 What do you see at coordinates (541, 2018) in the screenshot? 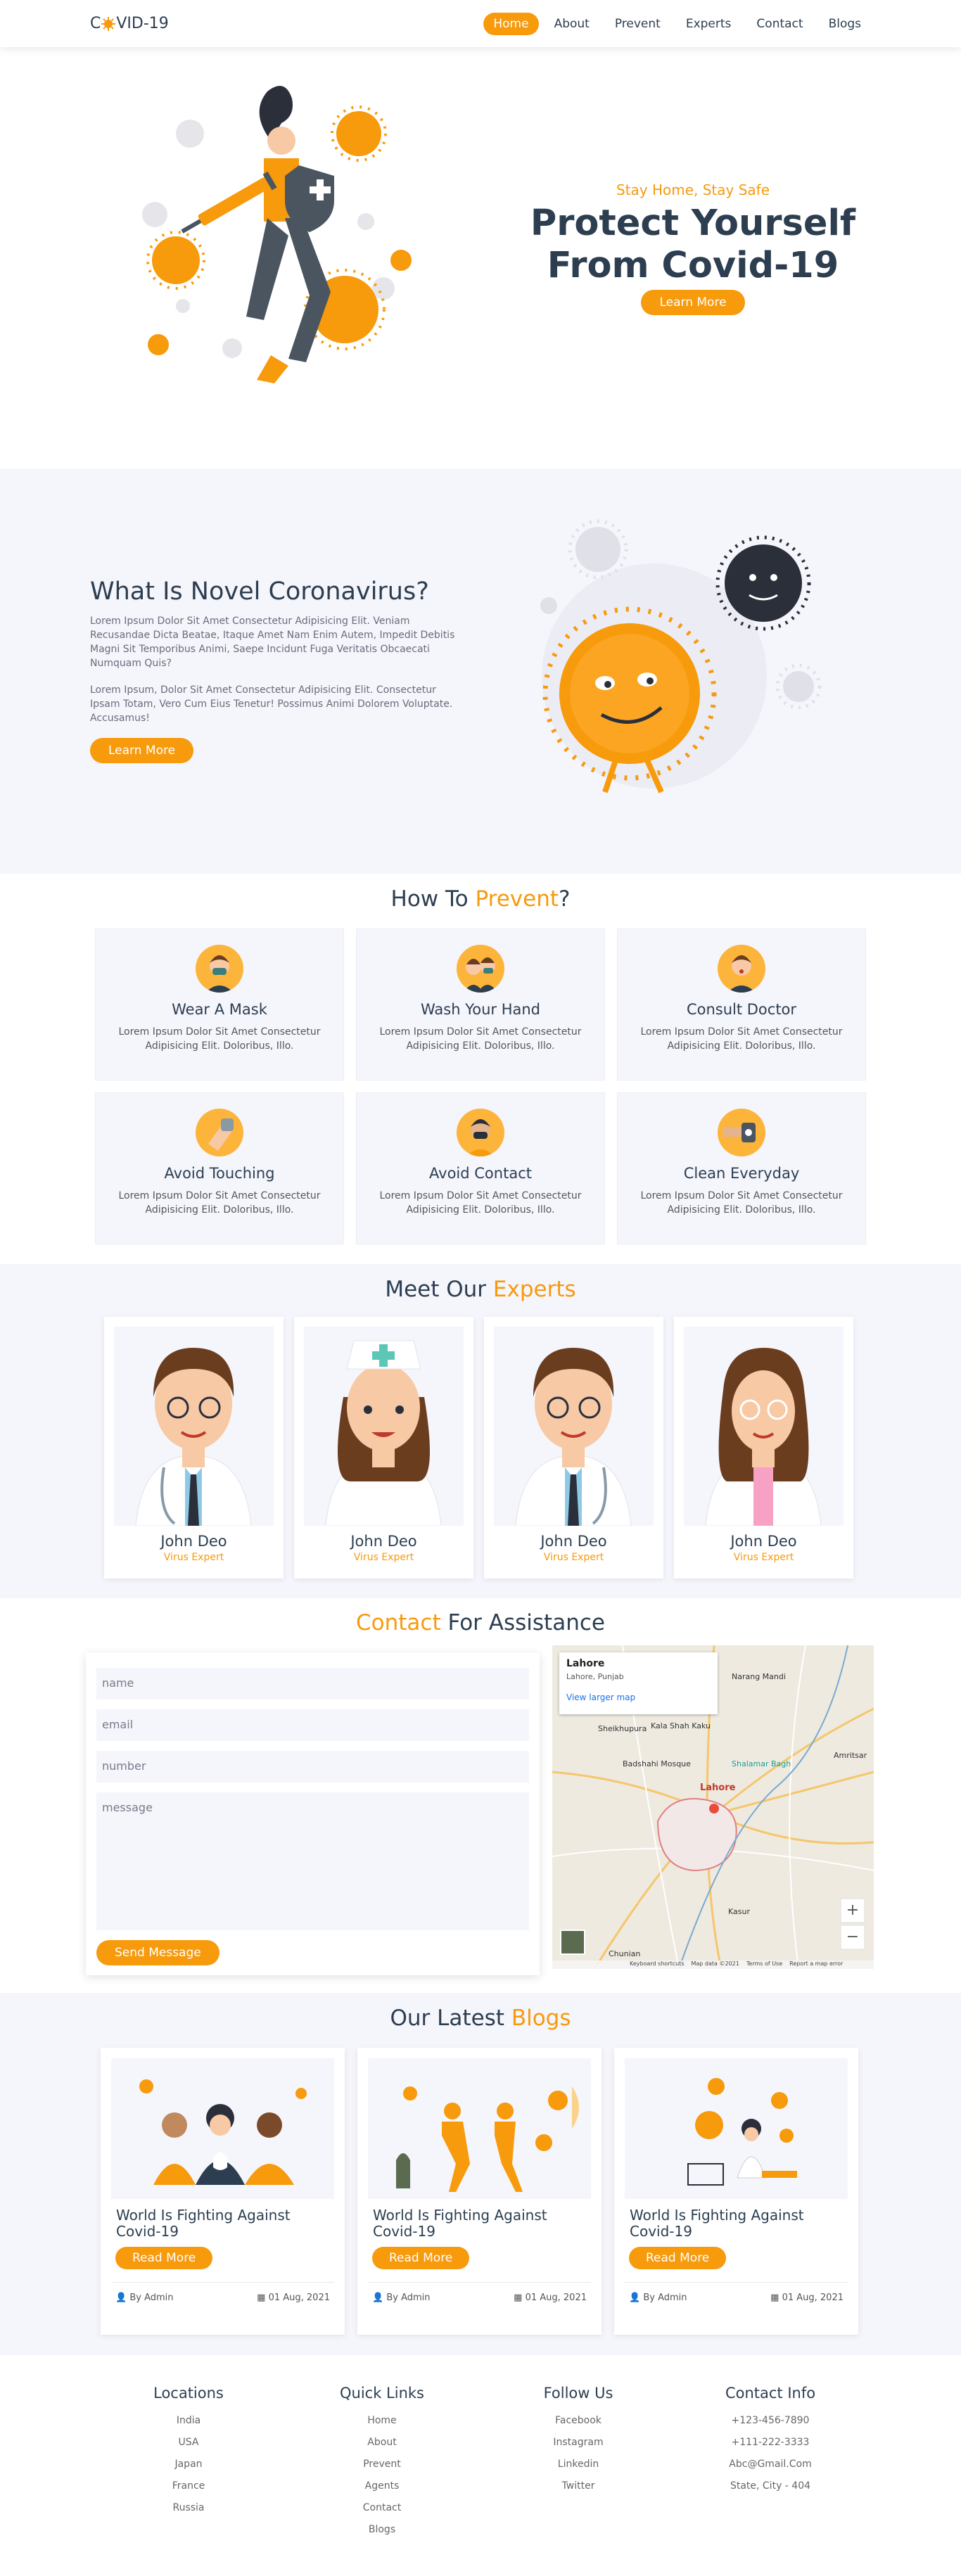
I see `blogs-title-part2: Blogs` at bounding box center [541, 2018].